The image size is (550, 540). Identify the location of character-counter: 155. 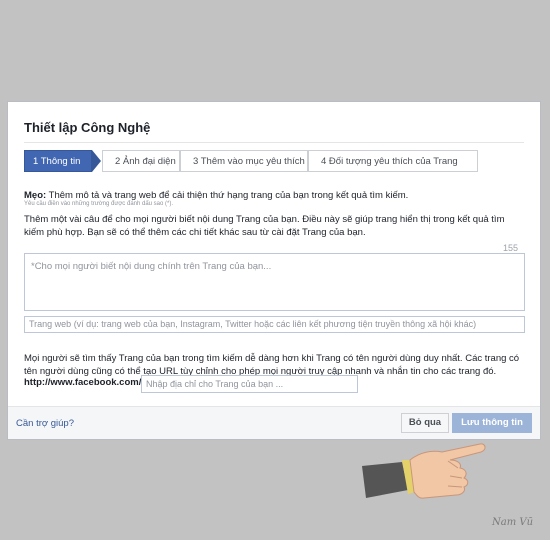
(510, 248).